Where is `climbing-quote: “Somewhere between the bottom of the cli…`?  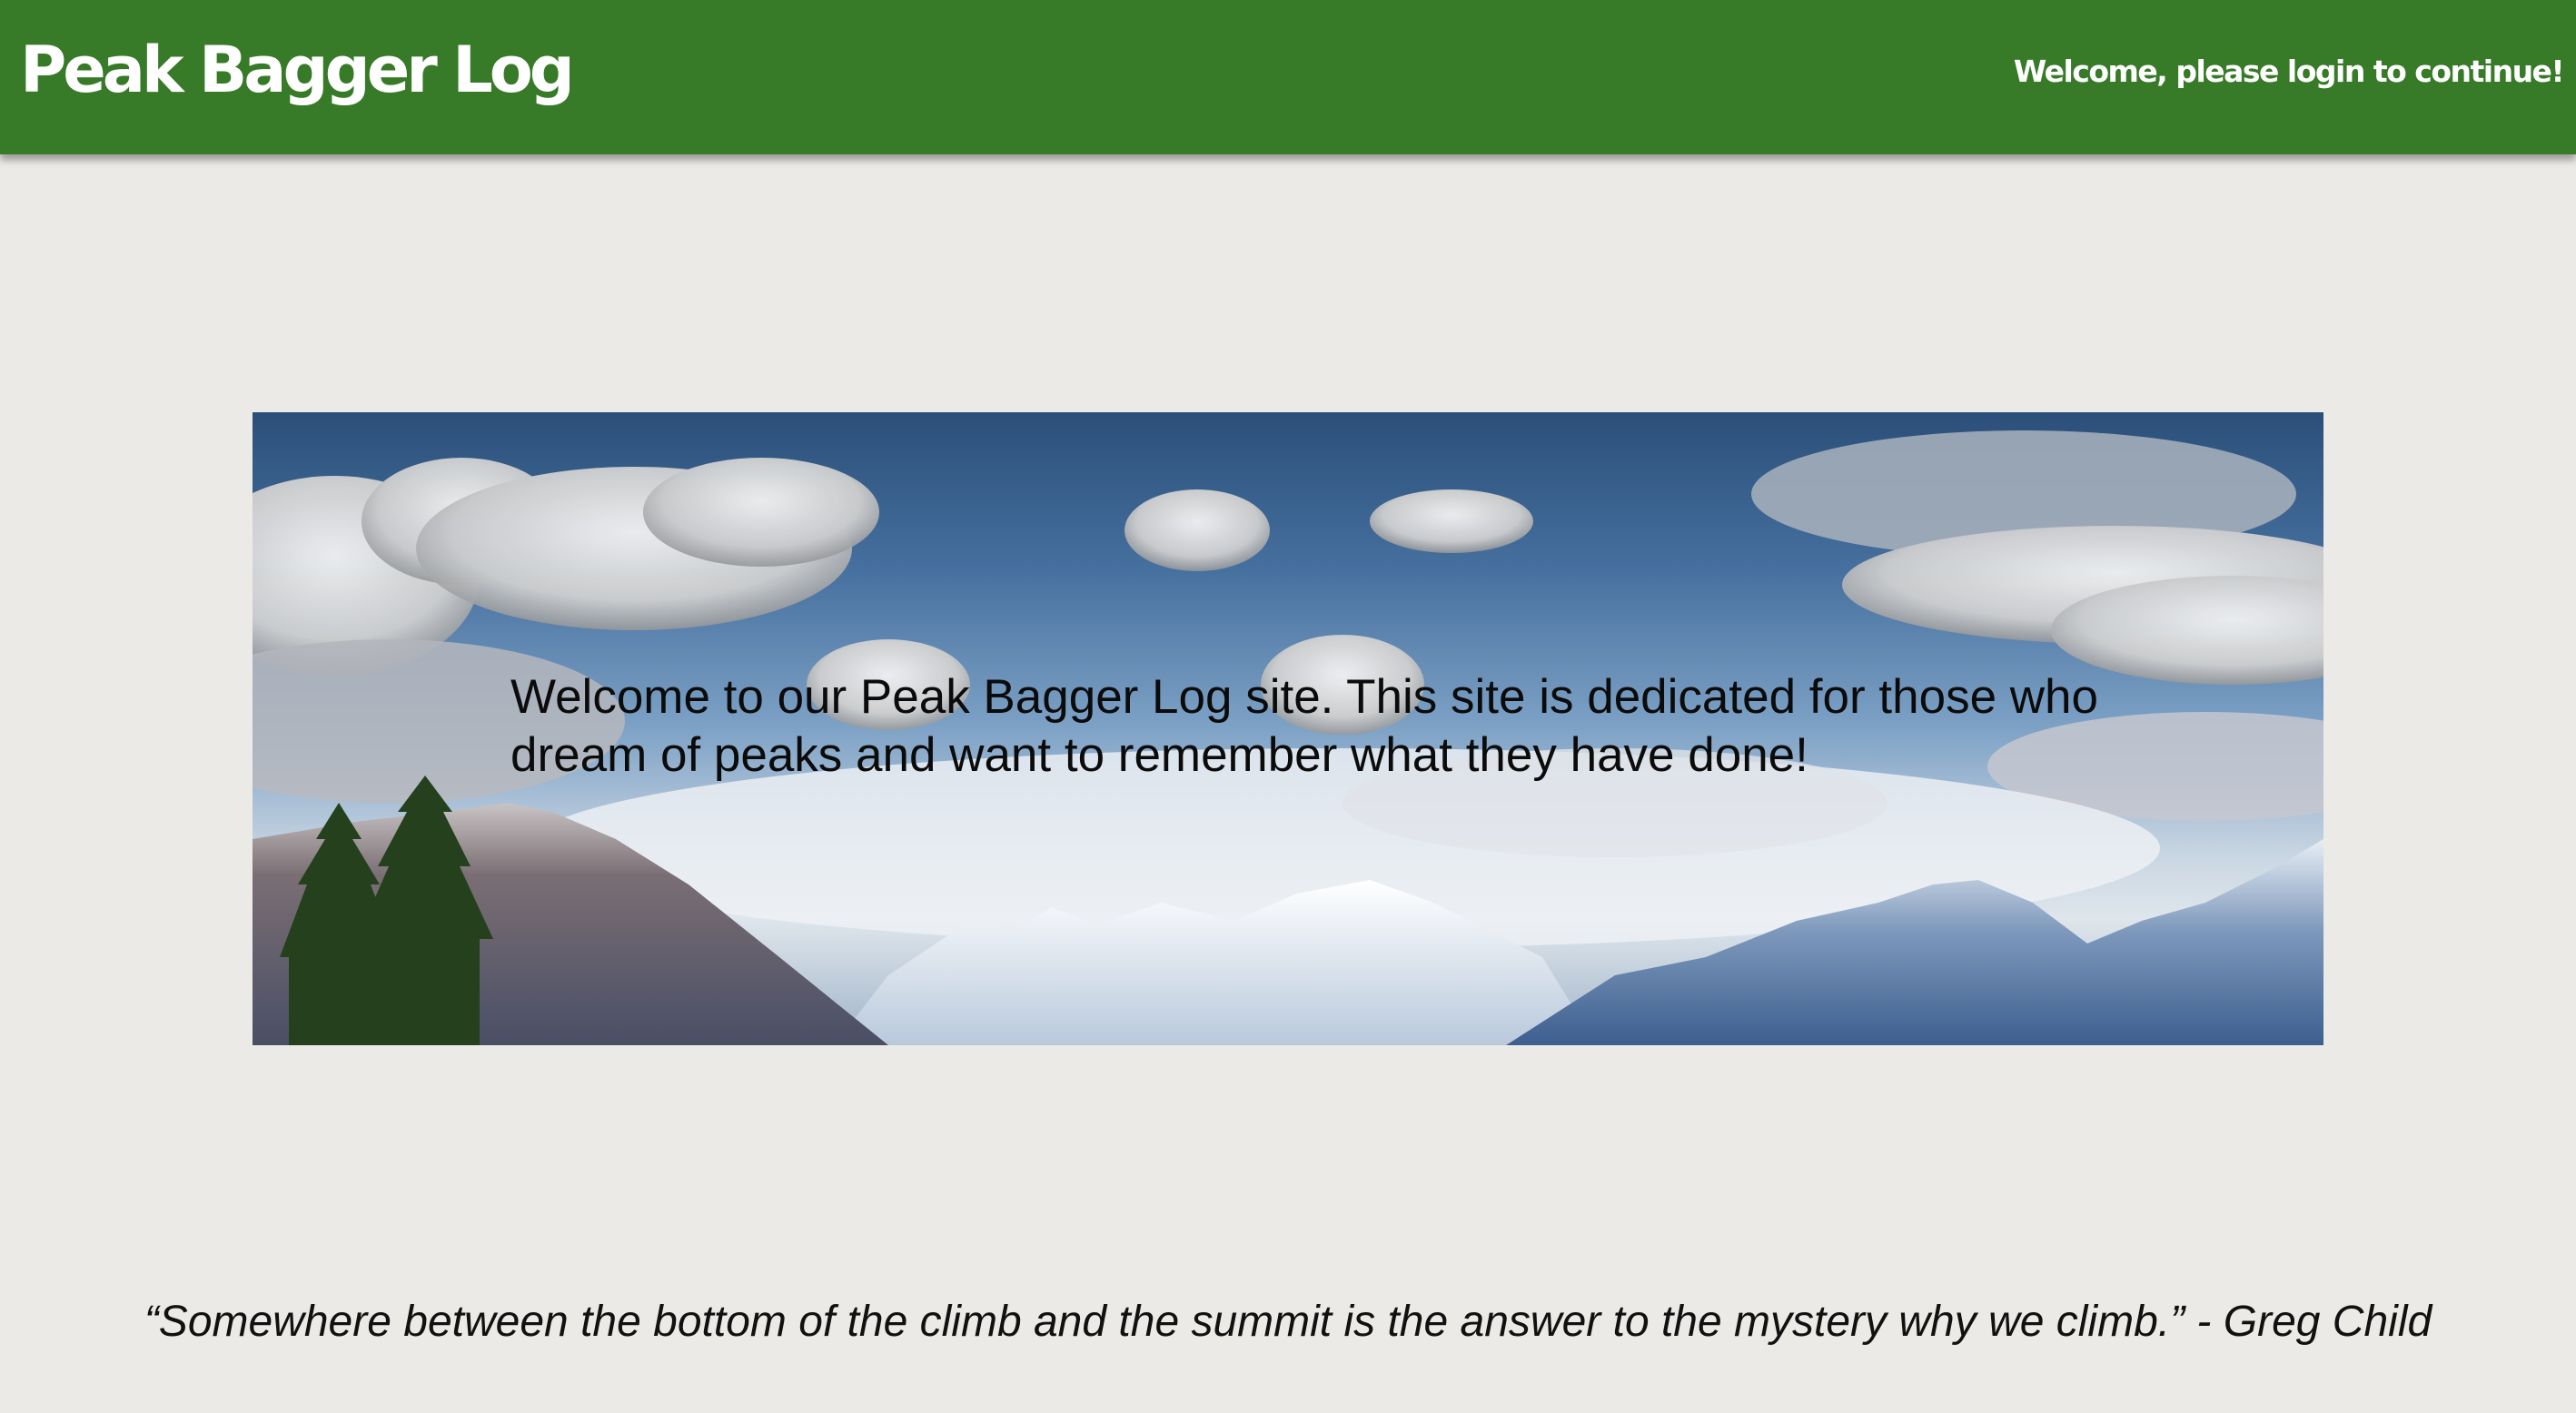 climbing-quote: “Somewhere between the bottom of the cli… is located at coordinates (1288, 1322).